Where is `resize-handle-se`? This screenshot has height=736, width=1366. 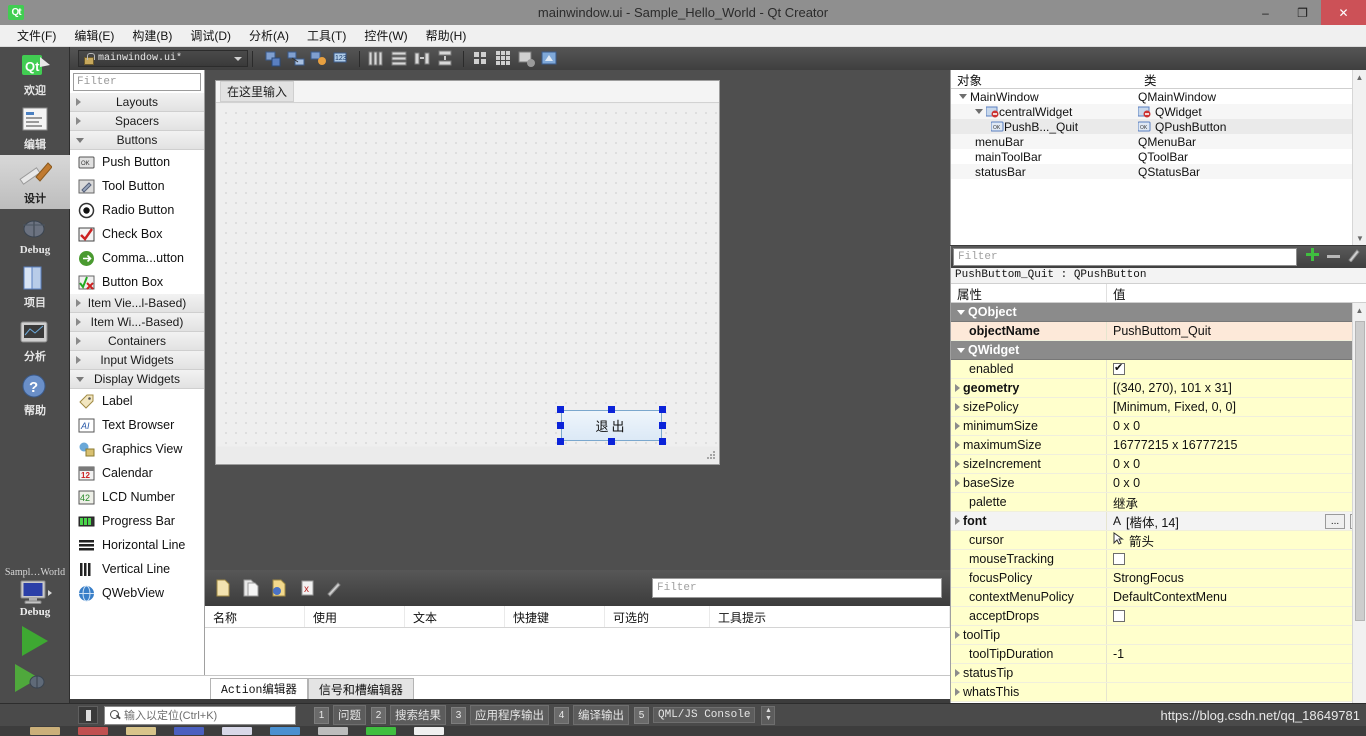 resize-handle-se is located at coordinates (662, 441).